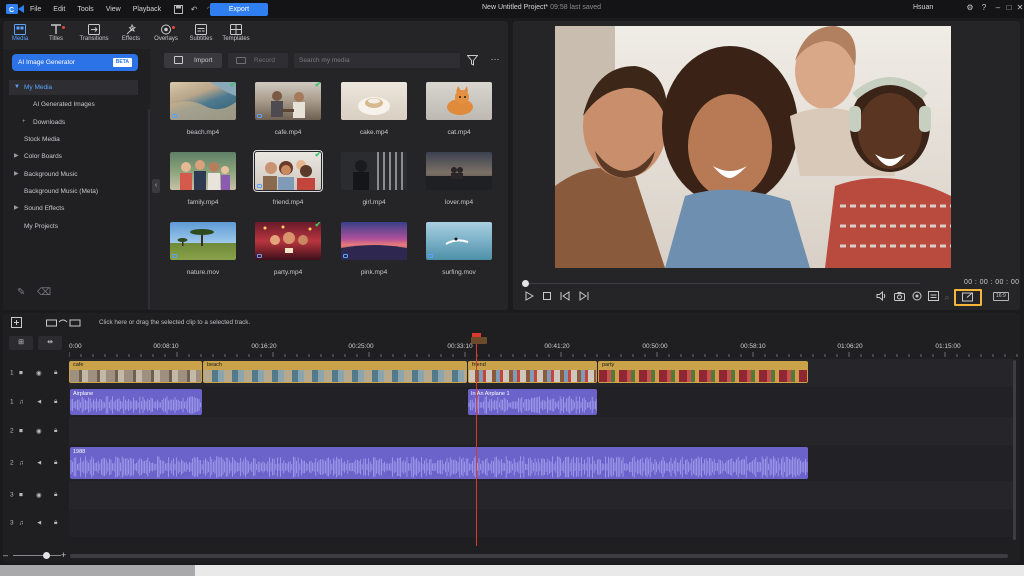  I want to click on more-options-icon: ···, so click(495, 60).